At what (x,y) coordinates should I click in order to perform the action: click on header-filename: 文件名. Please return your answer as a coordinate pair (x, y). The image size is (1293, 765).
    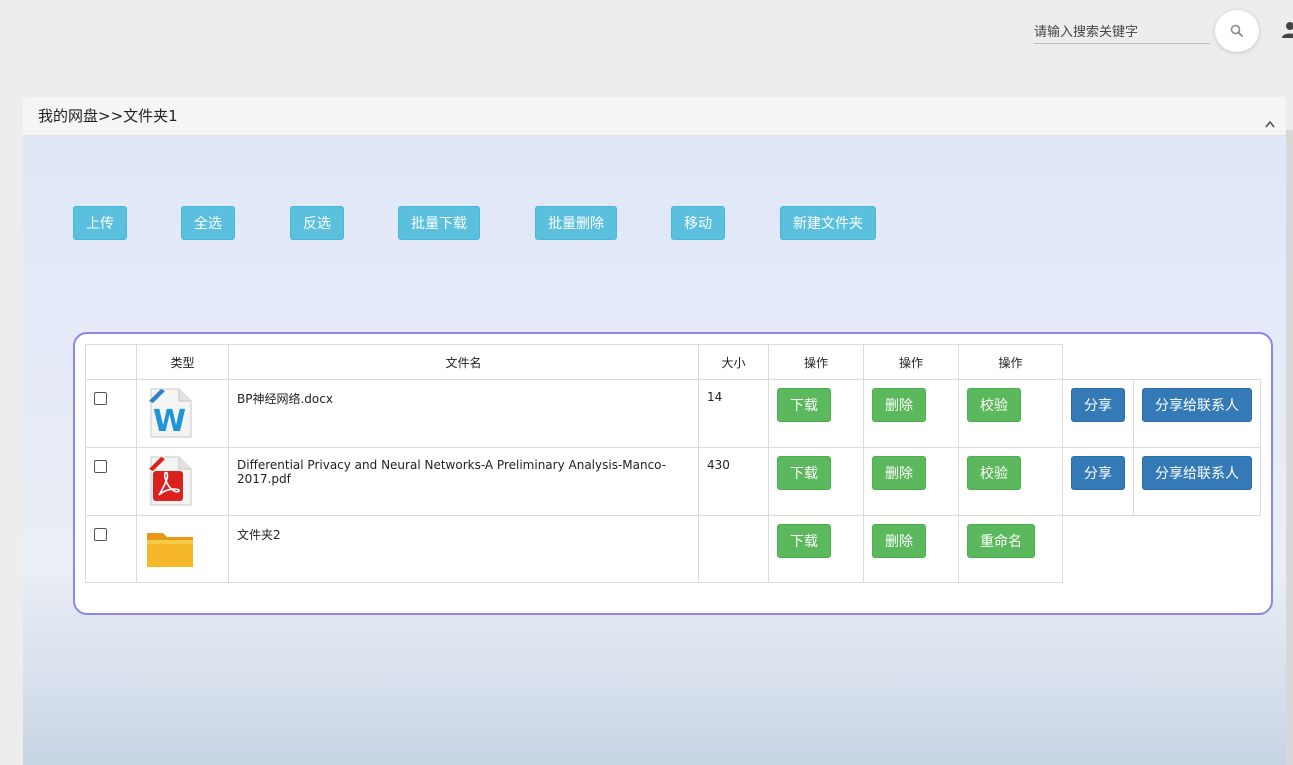
    Looking at the image, I should click on (463, 362).